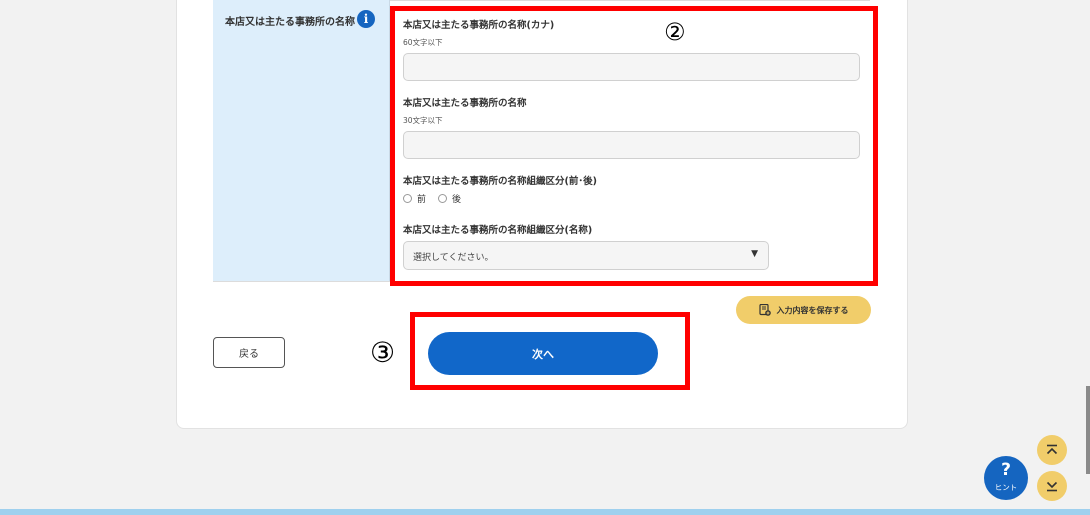  What do you see at coordinates (812, 310) in the screenshot?
I see `save-draft-label: 入力内容を保存する` at bounding box center [812, 310].